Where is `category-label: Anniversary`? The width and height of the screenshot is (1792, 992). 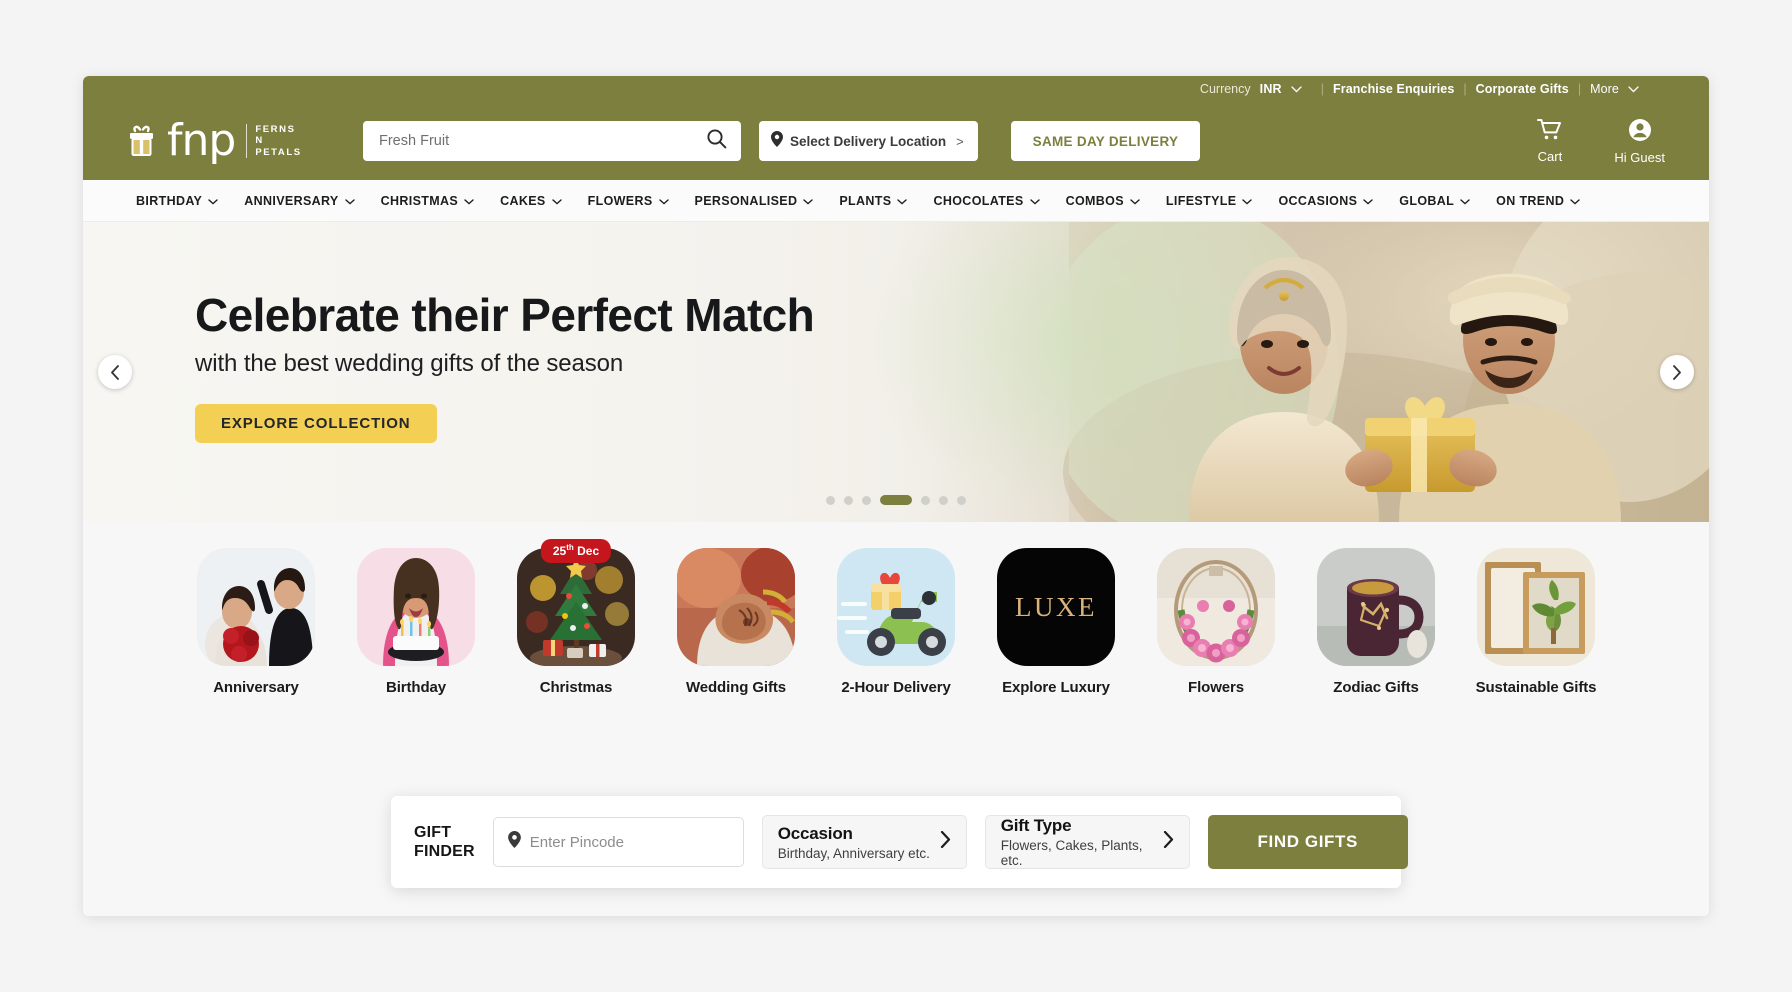 category-label: Anniversary is located at coordinates (256, 687).